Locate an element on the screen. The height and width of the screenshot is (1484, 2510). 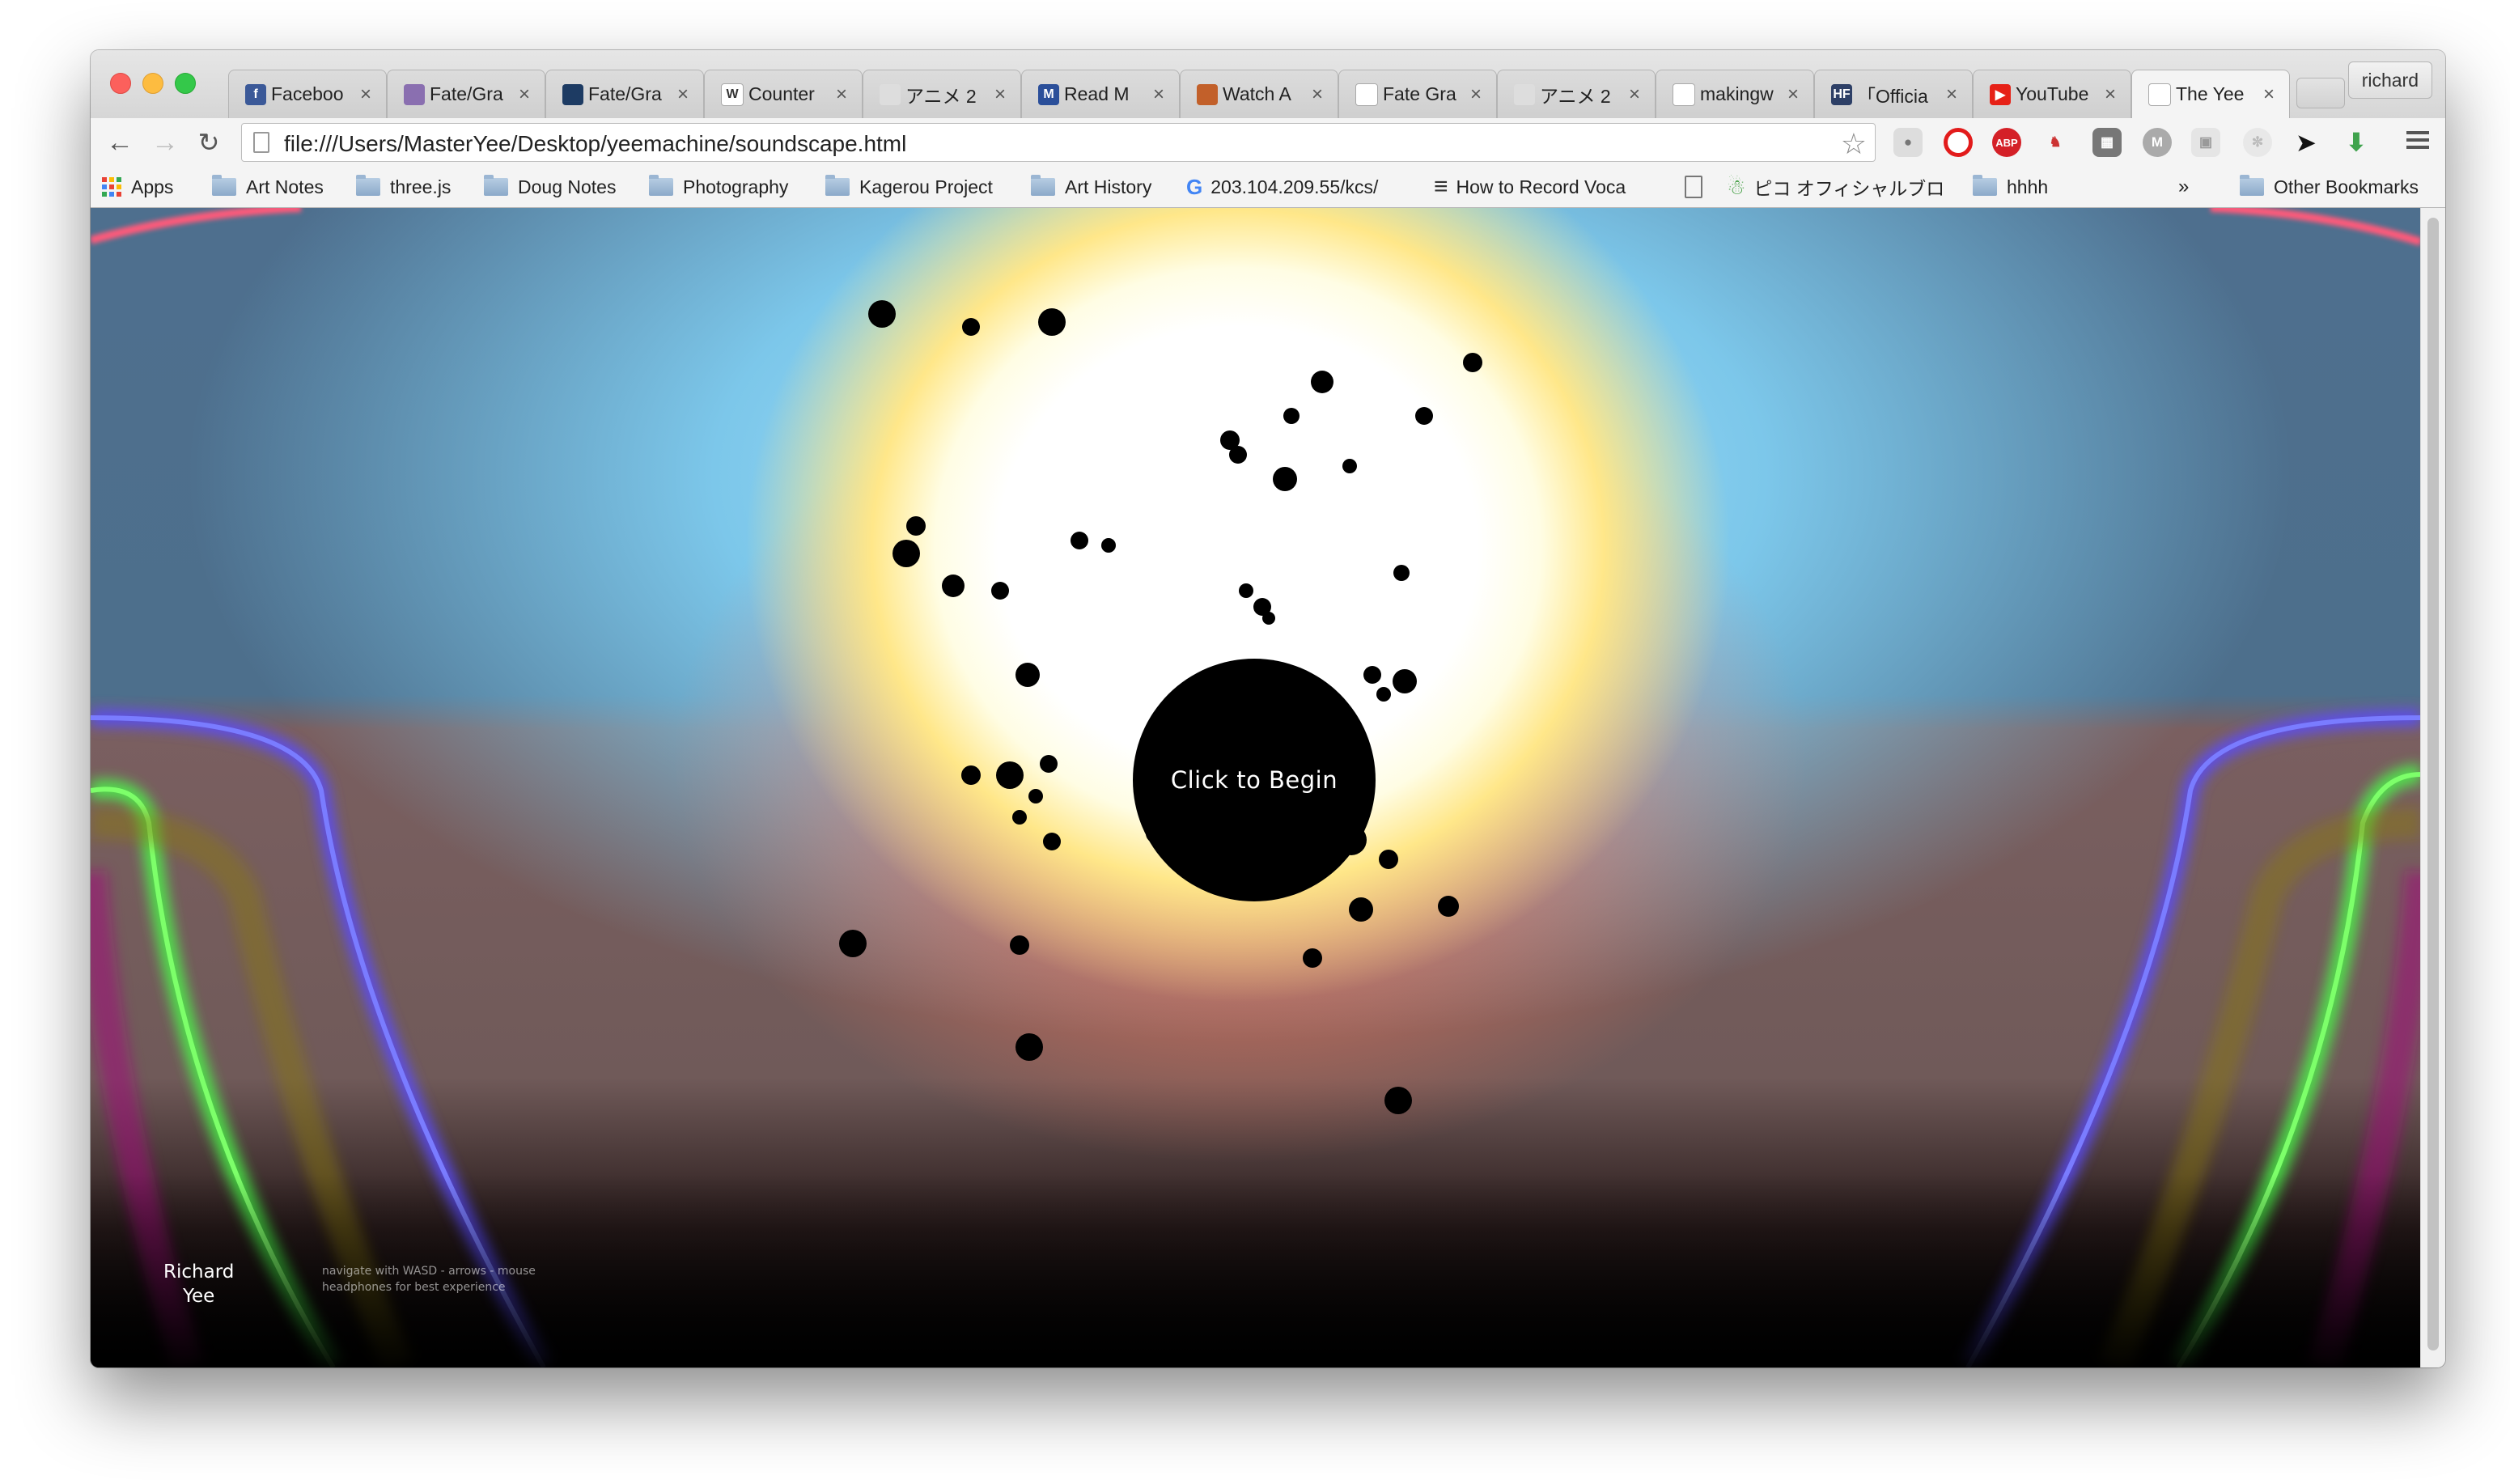
vertical-scrollbar is located at coordinates (2432, 787).